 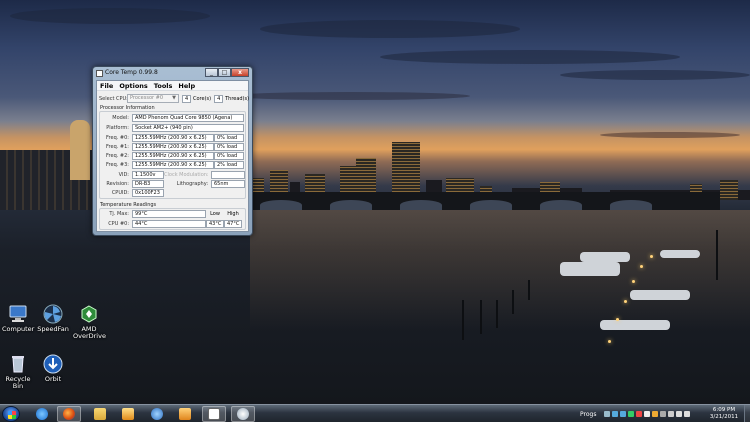 What do you see at coordinates (117, 138) in the screenshot?
I see `freq-0-label: Freq. #0:` at bounding box center [117, 138].